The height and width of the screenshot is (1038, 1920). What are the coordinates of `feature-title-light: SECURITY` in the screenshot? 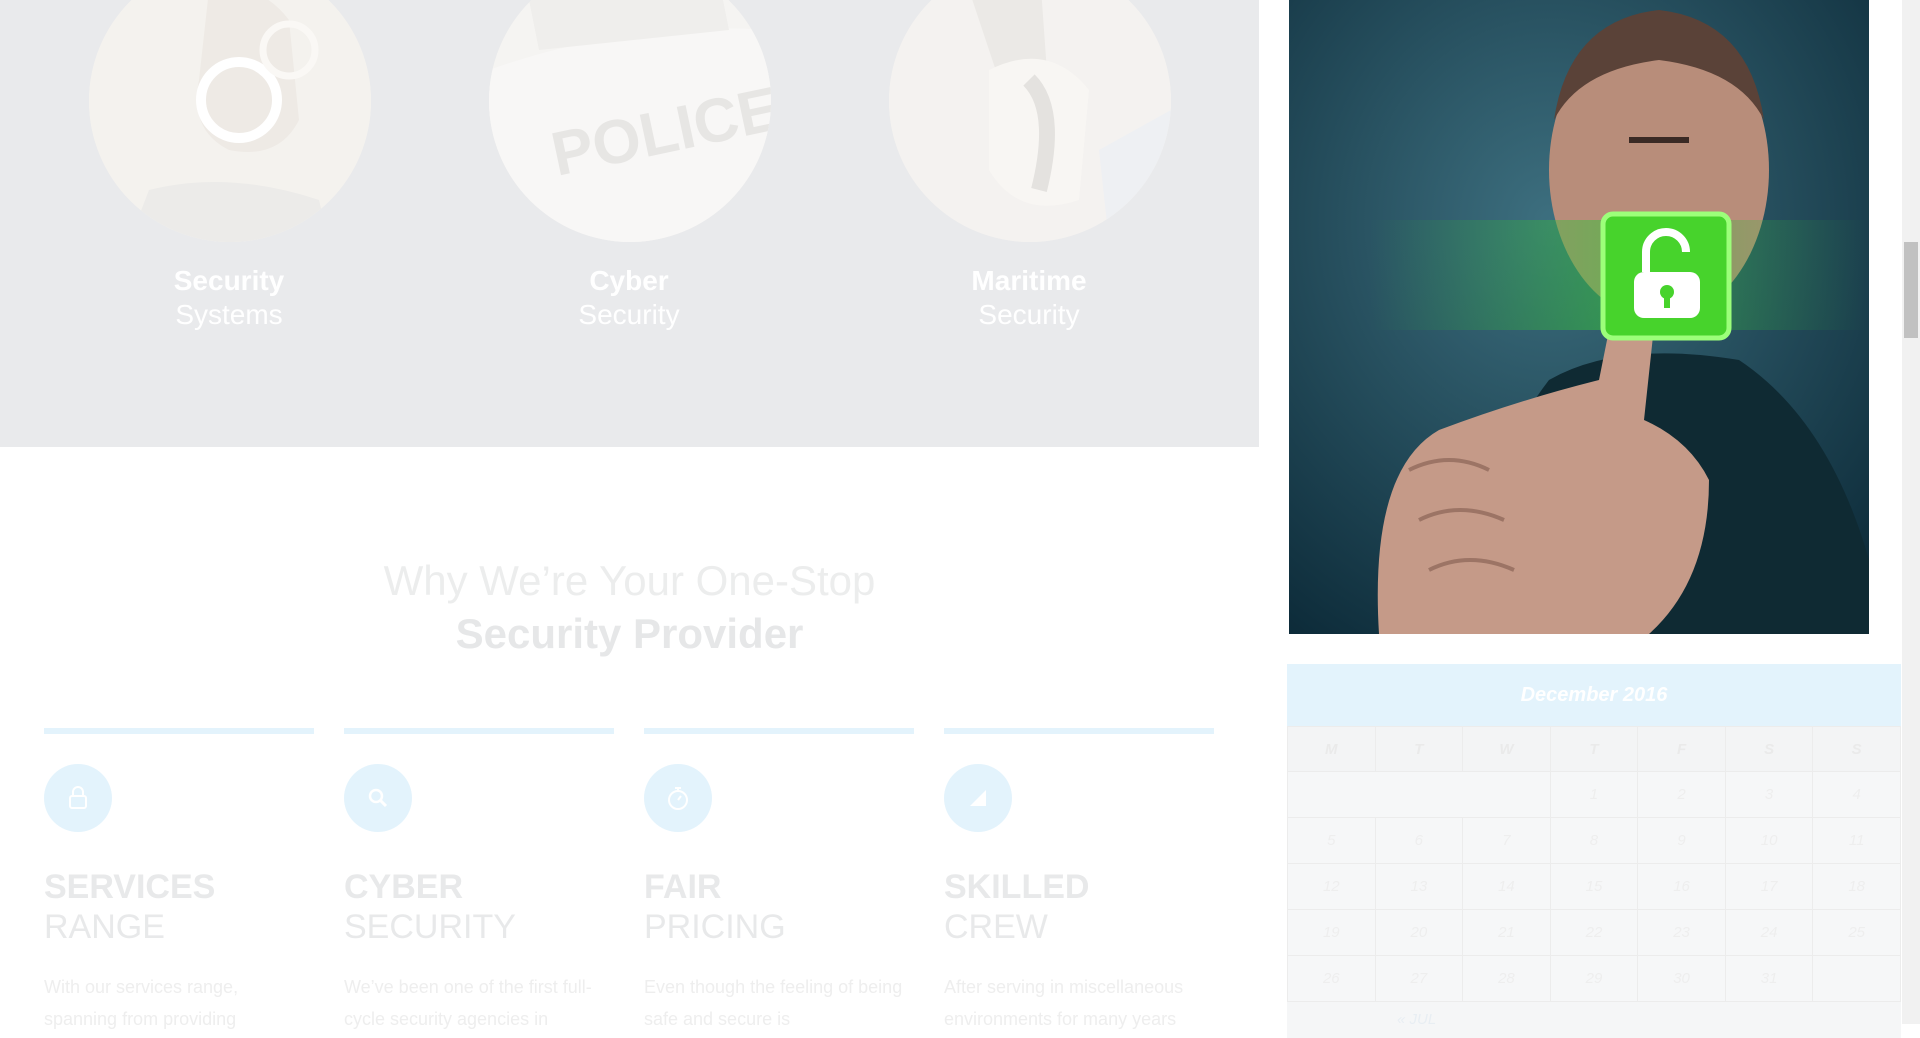 It's located at (430, 927).